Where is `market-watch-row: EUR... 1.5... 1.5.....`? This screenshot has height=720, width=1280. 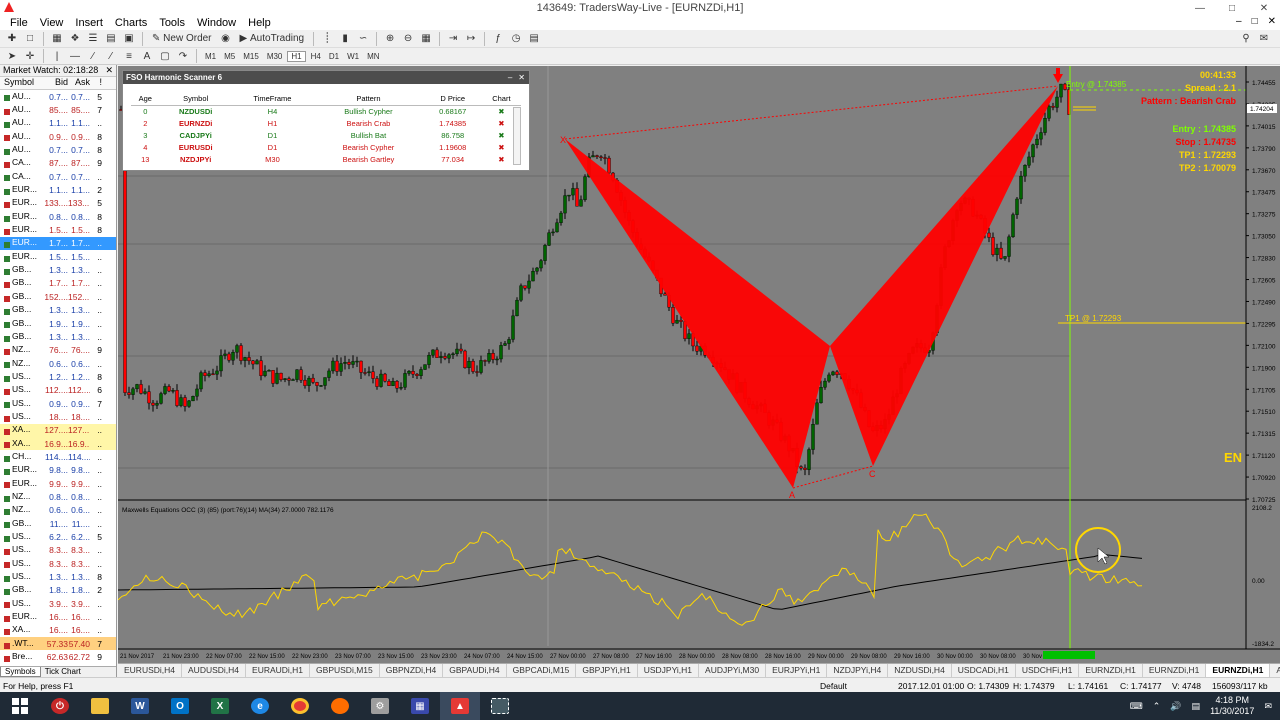
market-watch-row: EUR... 1.5... 1.5..... is located at coordinates (58, 256).